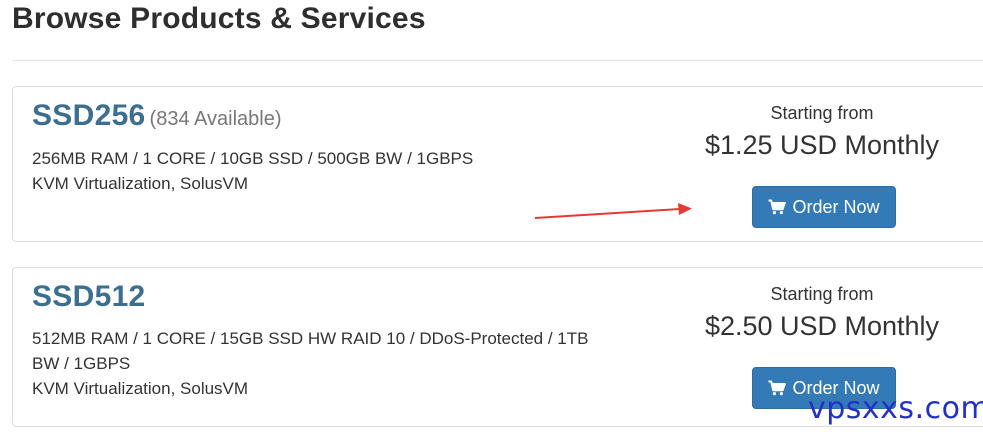  Describe the element at coordinates (822, 145) in the screenshot. I see `price: $1.25 USD Monthly` at that location.